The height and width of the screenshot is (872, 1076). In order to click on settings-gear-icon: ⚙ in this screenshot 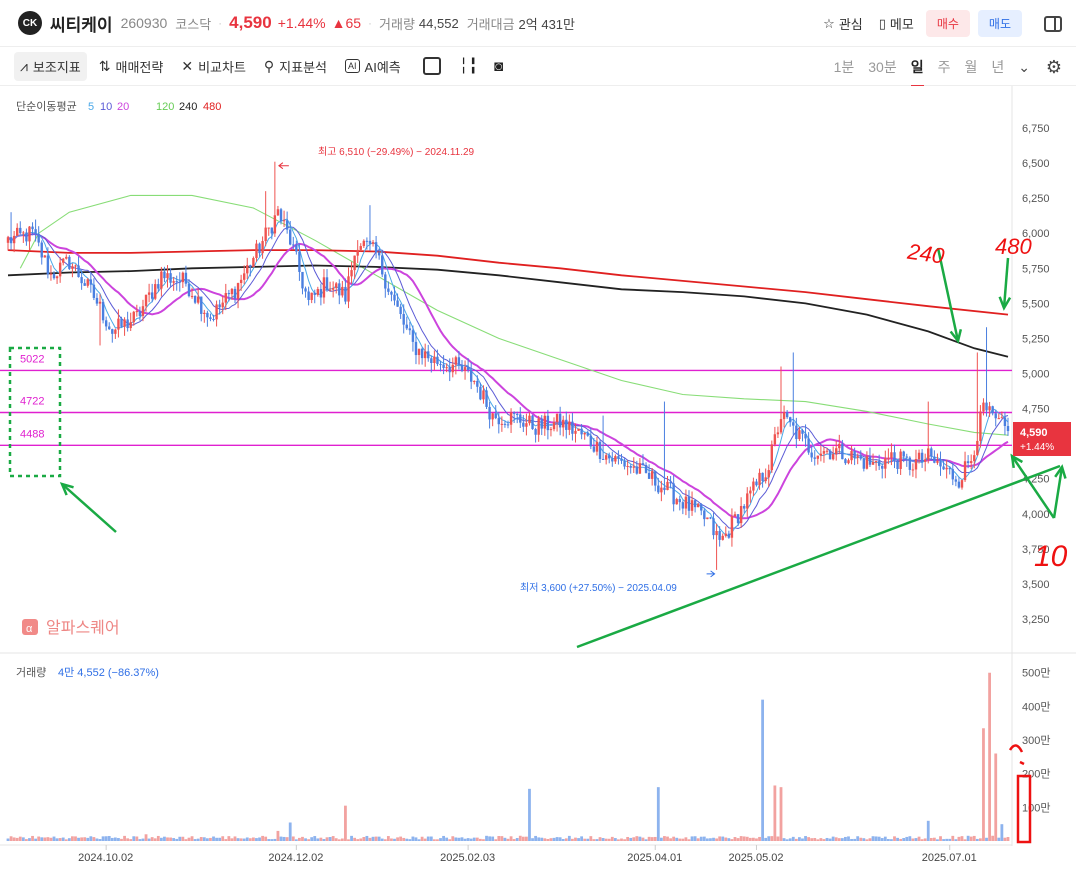, I will do `click(1054, 67)`.